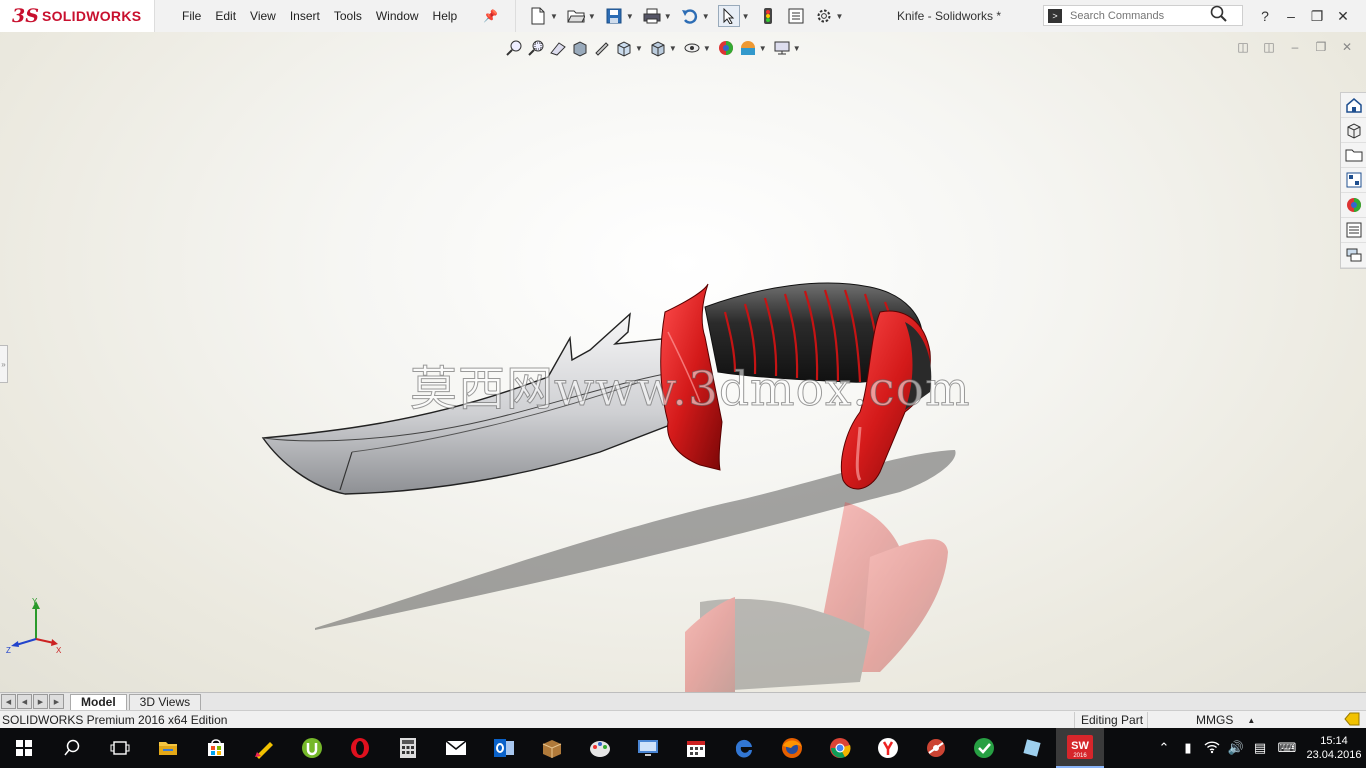  Describe the element at coordinates (1164, 748) in the screenshot. I see `chevron-up-icon: ⌃` at that location.